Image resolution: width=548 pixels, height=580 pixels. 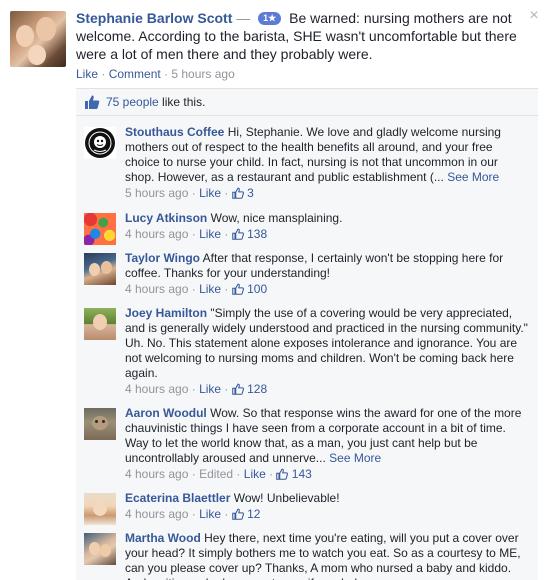 I want to click on edited-label: Edited, so click(x=216, y=474).